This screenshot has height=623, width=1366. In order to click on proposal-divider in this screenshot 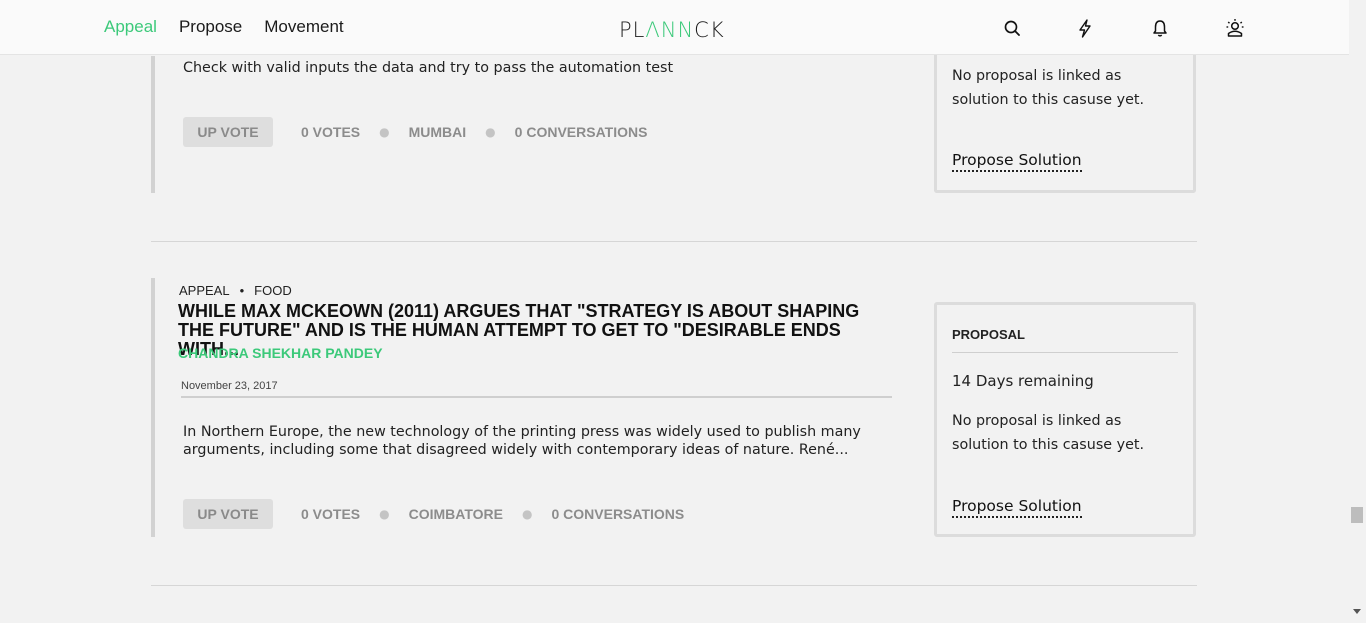, I will do `click(1065, 352)`.